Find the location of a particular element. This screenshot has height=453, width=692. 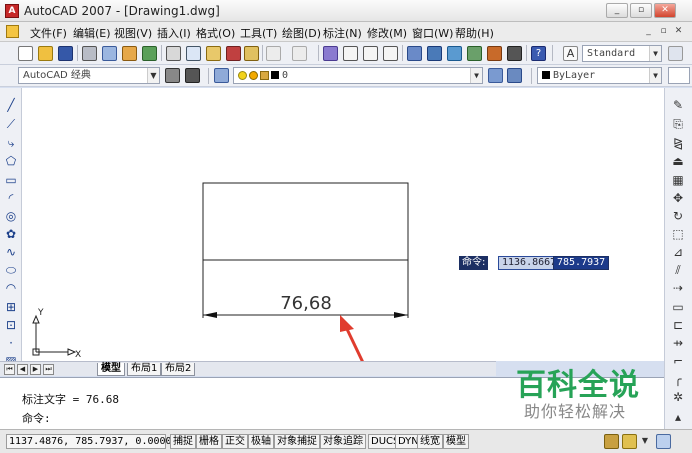

clean-screen-icon is located at coordinates (663, 441).